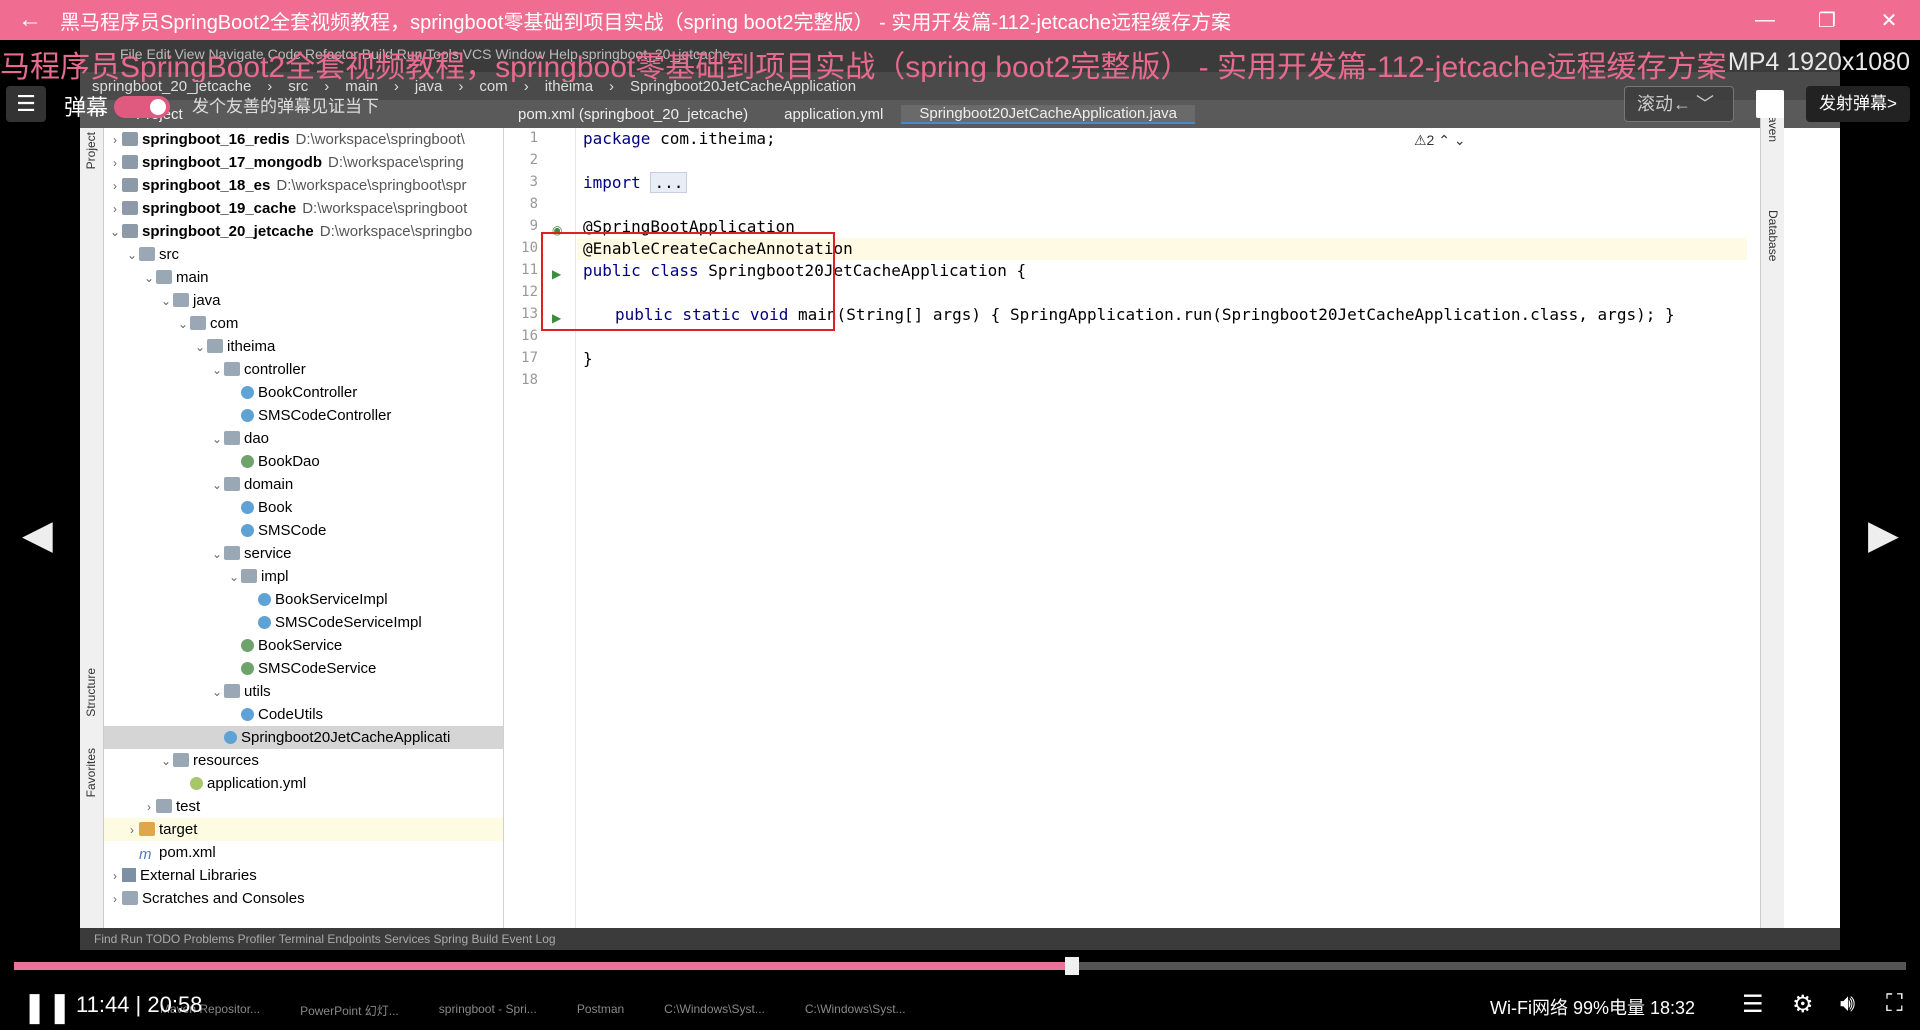  Describe the element at coordinates (303, 691) in the screenshot. I see `tree-item: ⌄ utils` at that location.